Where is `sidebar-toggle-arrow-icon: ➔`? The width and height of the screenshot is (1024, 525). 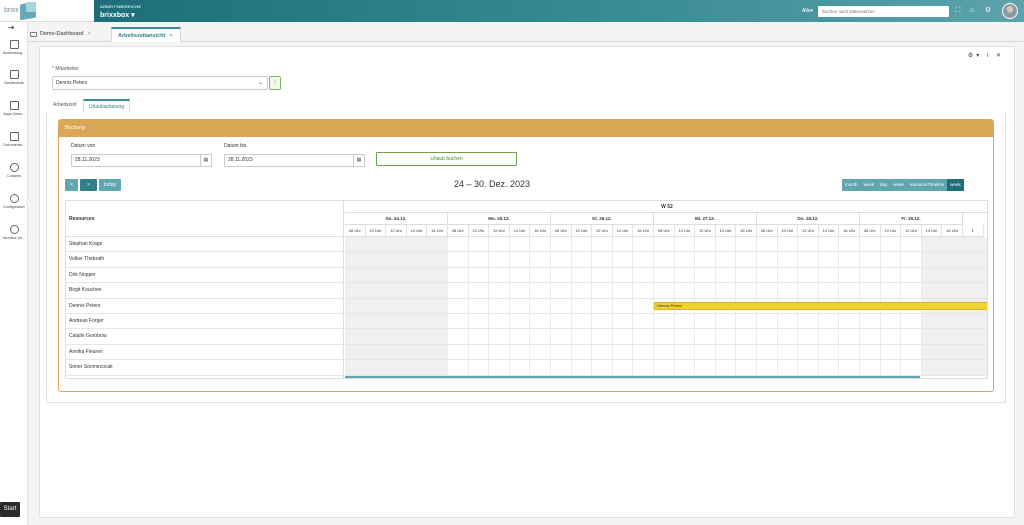 sidebar-toggle-arrow-icon: ➔ is located at coordinates (11, 27).